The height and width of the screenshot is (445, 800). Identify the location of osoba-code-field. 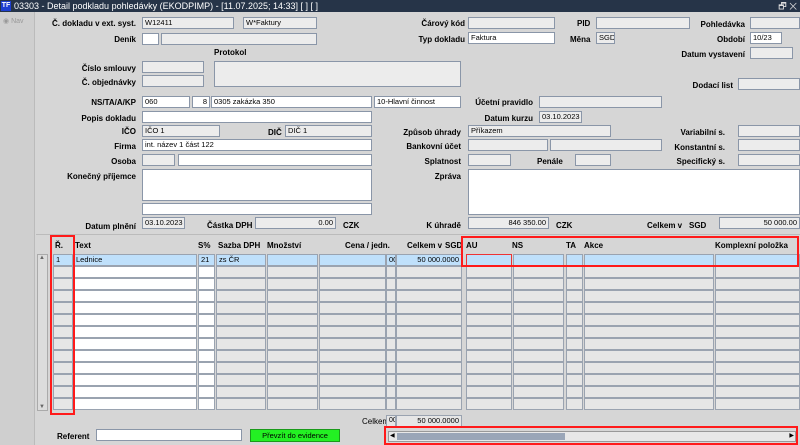
(158, 160).